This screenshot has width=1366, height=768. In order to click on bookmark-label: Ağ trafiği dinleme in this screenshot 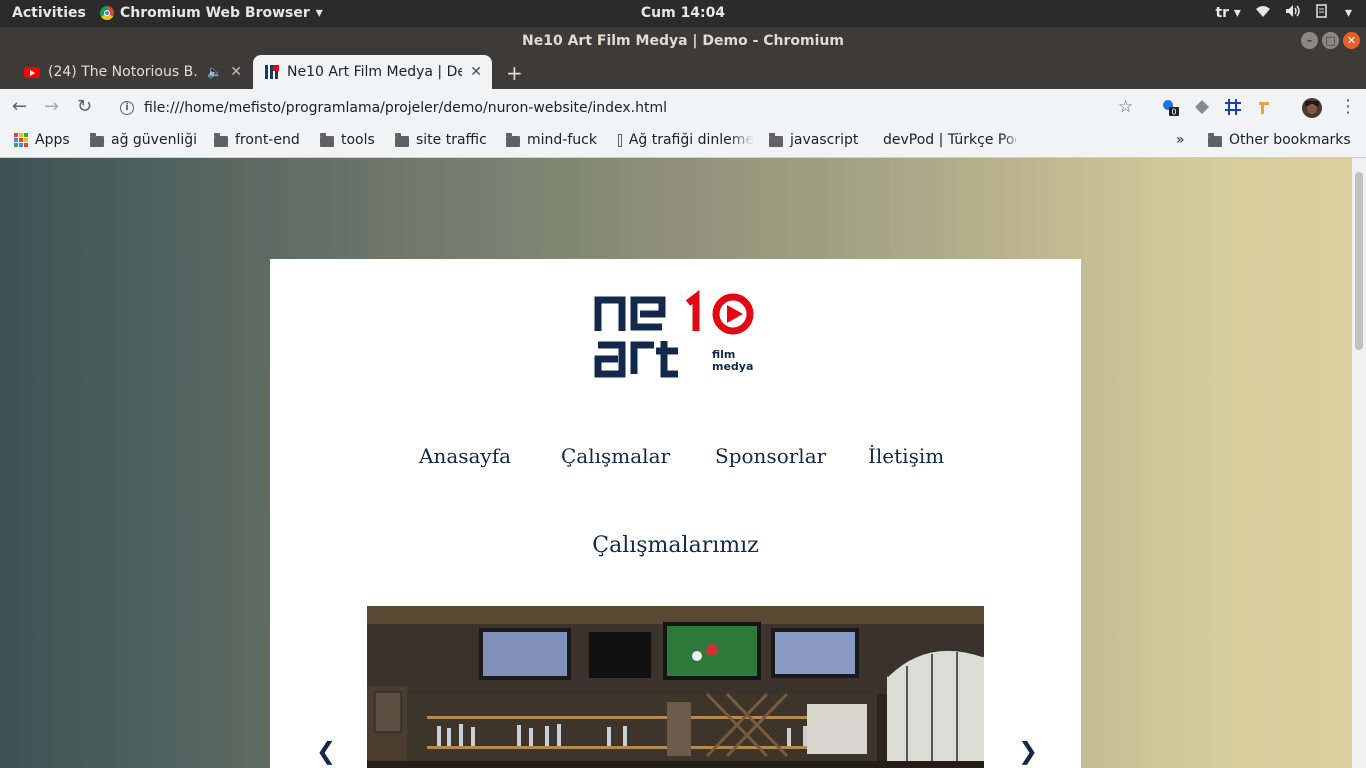, I will do `click(691, 140)`.